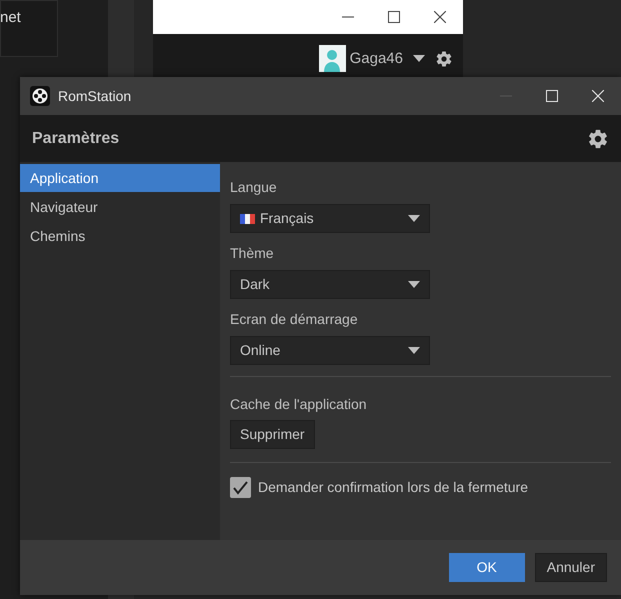 The width and height of the screenshot is (621, 599). I want to click on ok-button: OK, so click(486, 567).